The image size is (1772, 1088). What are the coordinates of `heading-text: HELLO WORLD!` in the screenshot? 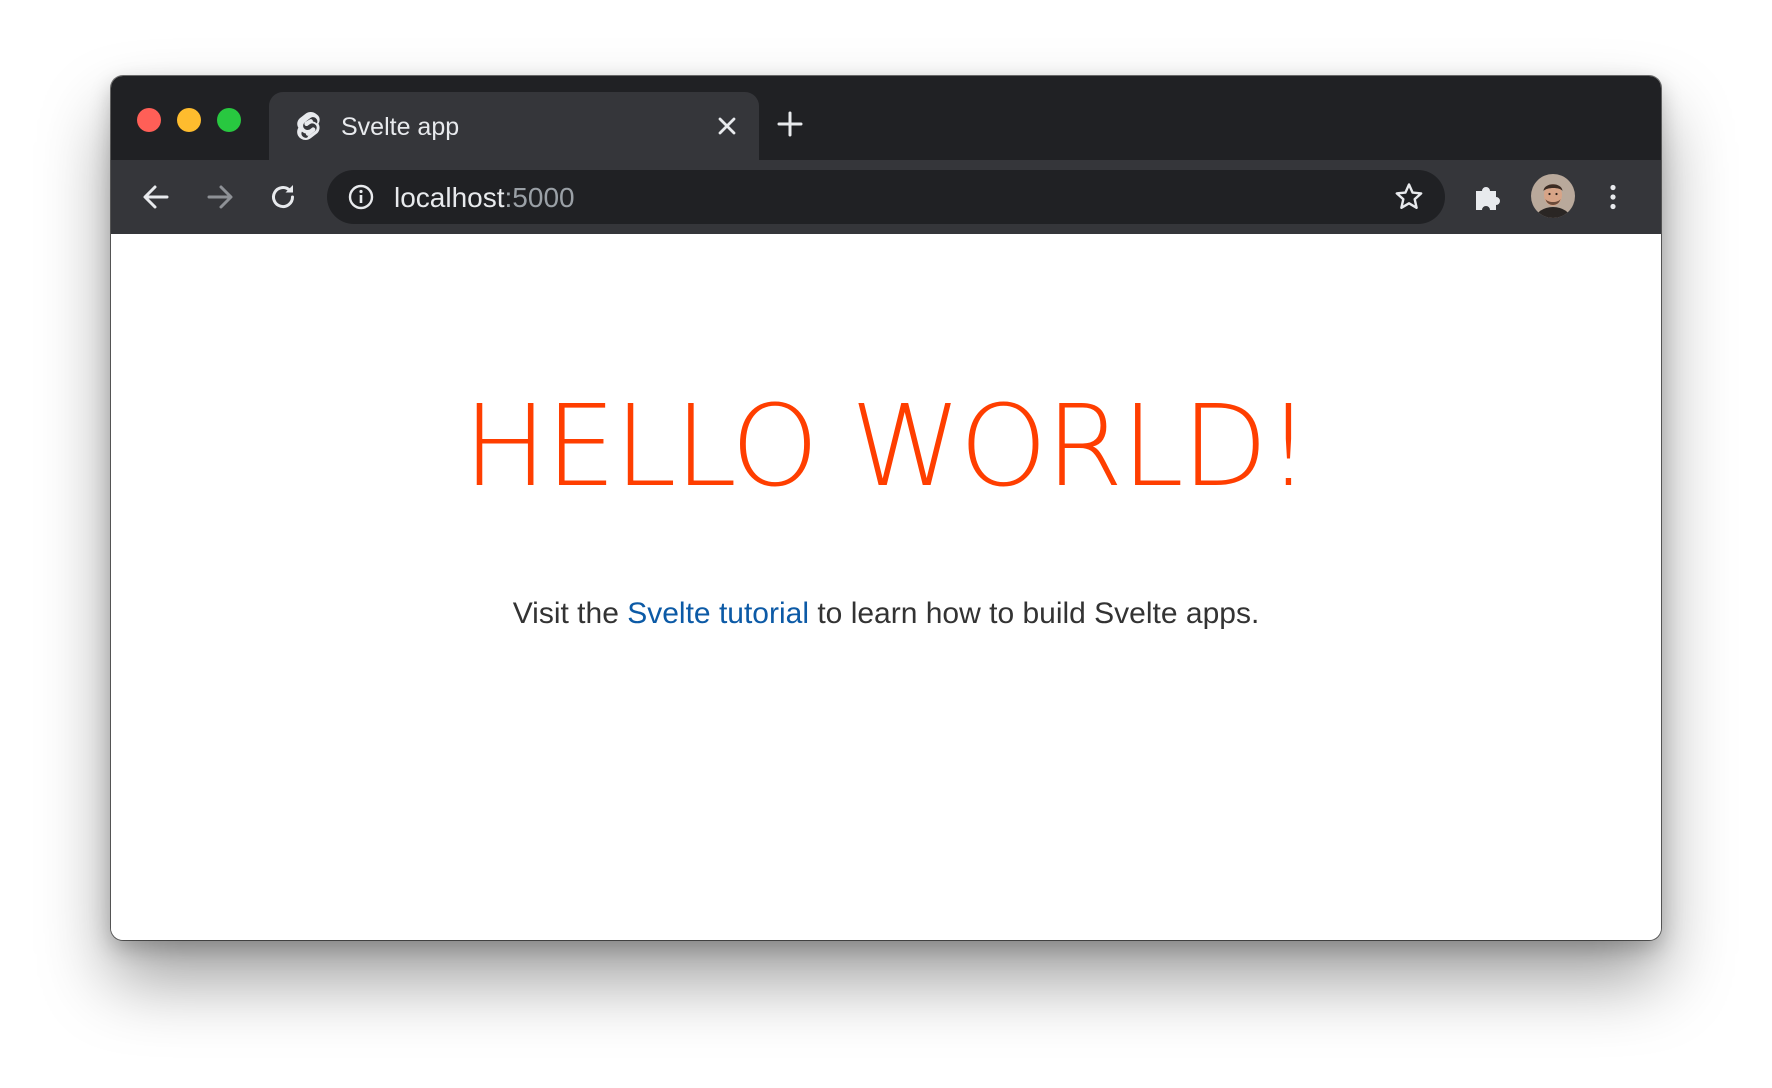 It's located at (887, 447).